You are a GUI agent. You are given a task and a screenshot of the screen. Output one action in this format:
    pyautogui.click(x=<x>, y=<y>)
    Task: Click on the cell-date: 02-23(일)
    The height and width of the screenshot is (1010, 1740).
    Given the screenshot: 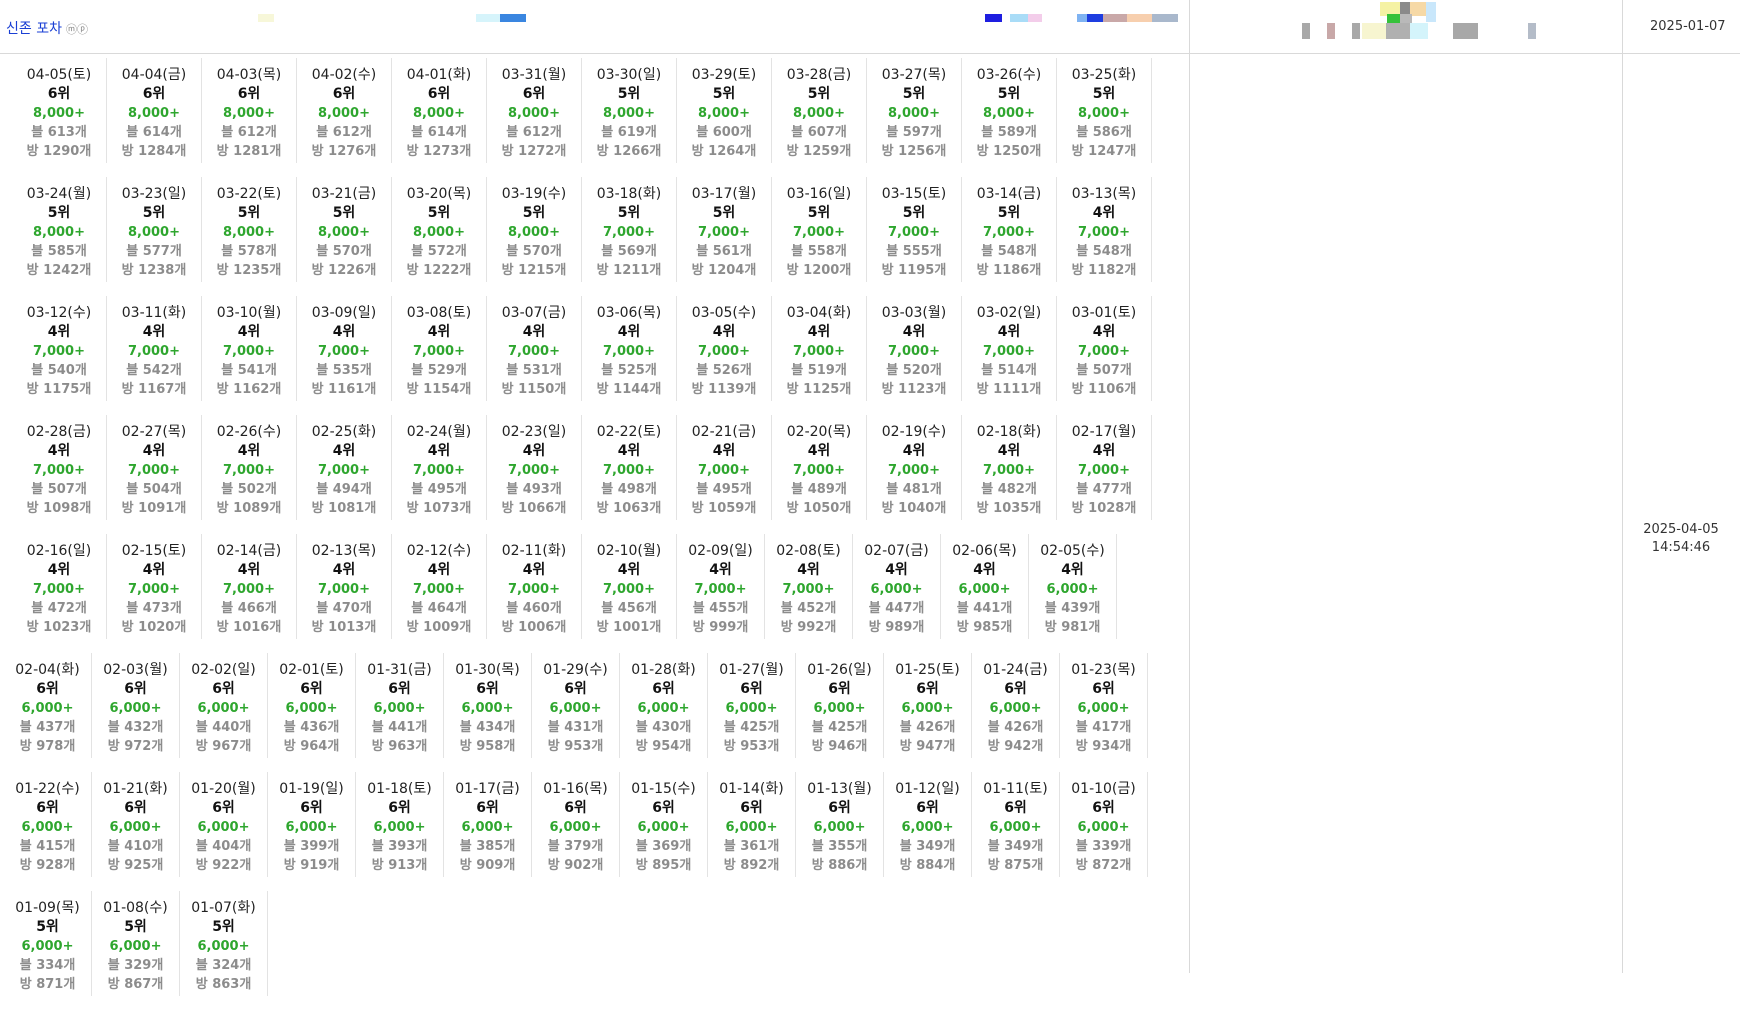 What is the action you would take?
    pyautogui.click(x=534, y=432)
    